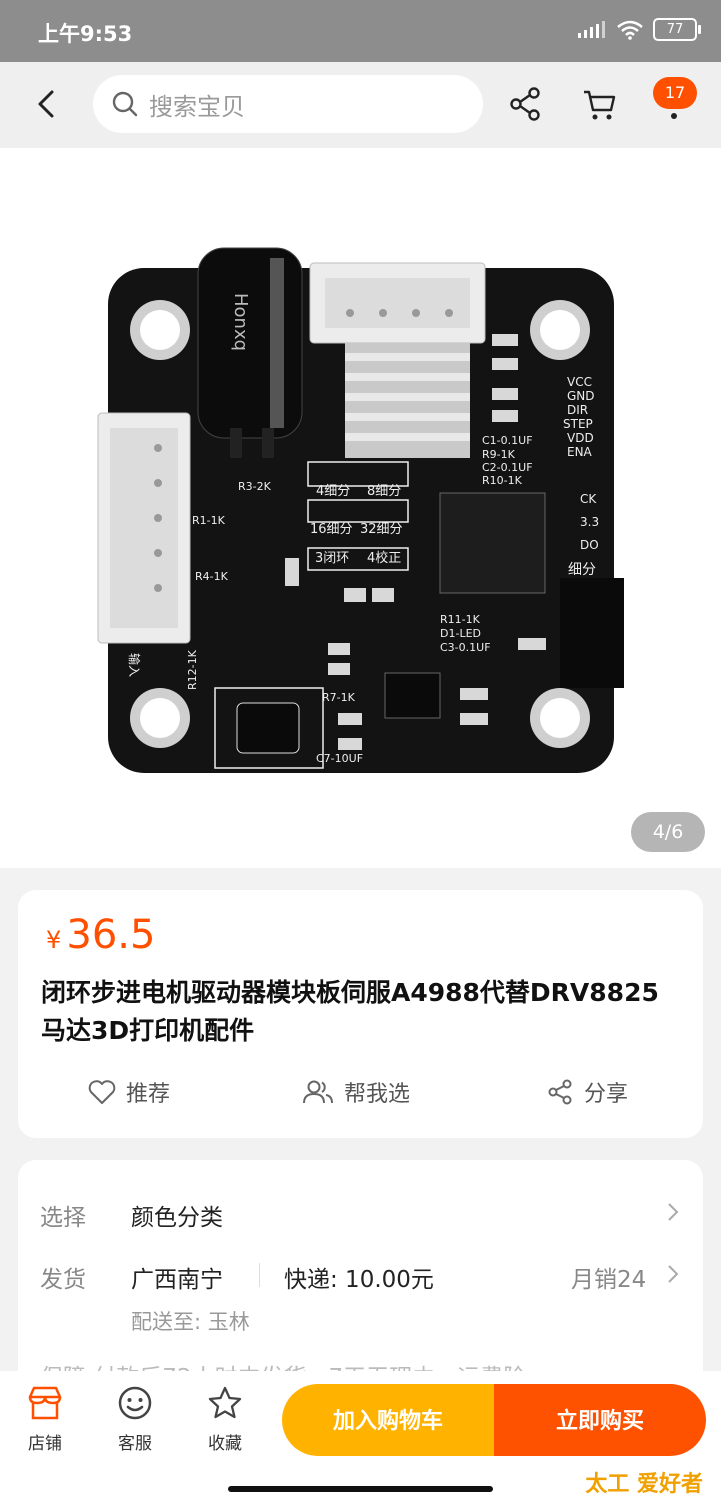 The height and width of the screenshot is (1500, 721). Describe the element at coordinates (331, 529) in the screenshot. I see `svg-text: 16细分` at that location.